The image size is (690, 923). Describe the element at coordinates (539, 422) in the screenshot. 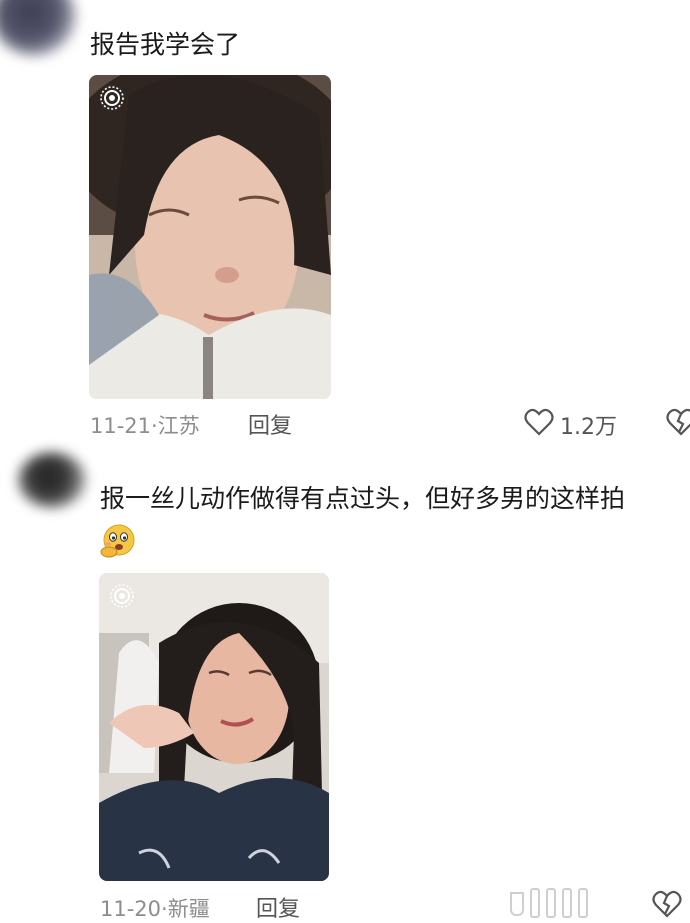

I see `heart-outline-icon` at that location.